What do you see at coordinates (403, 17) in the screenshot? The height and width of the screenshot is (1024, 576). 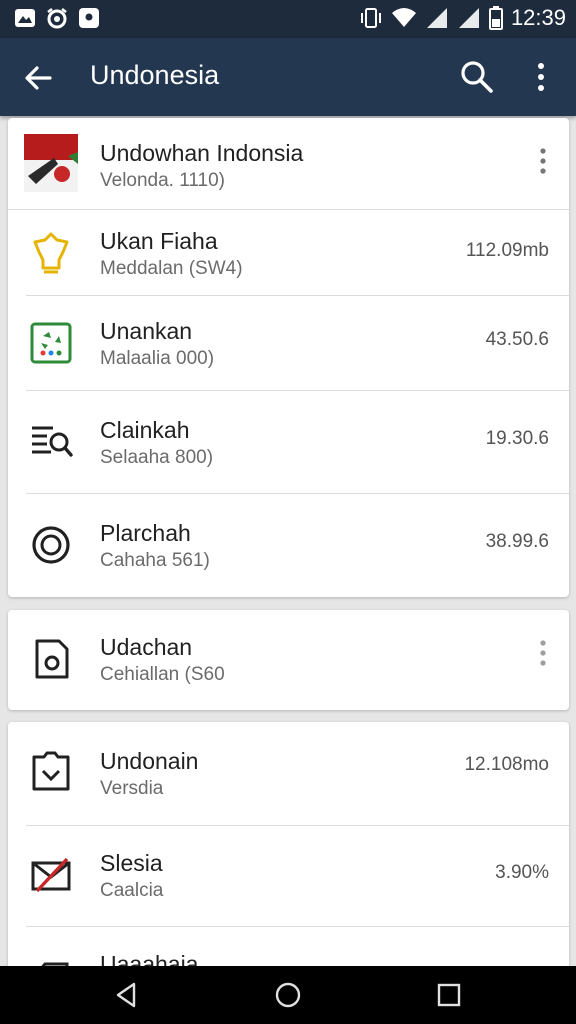 I see `wifi-icon` at bounding box center [403, 17].